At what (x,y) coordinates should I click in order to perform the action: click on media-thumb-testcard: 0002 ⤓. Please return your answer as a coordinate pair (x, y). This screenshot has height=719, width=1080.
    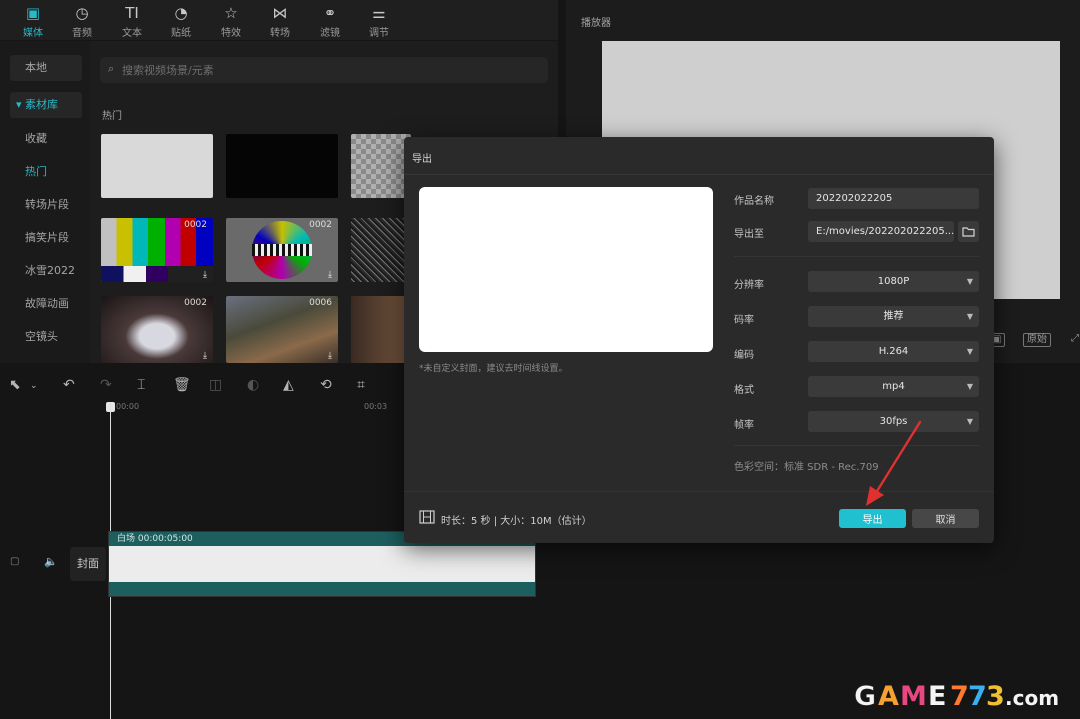
    Looking at the image, I should click on (282, 250).